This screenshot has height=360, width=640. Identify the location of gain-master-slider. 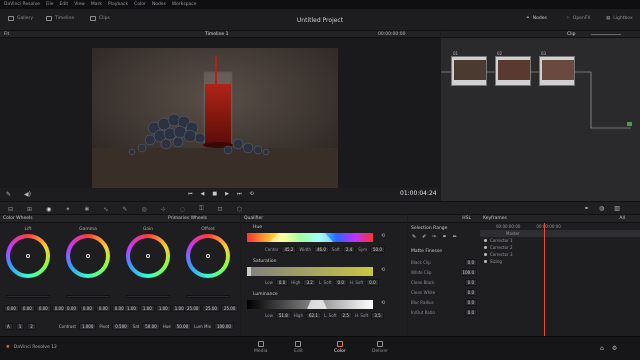
(148, 296).